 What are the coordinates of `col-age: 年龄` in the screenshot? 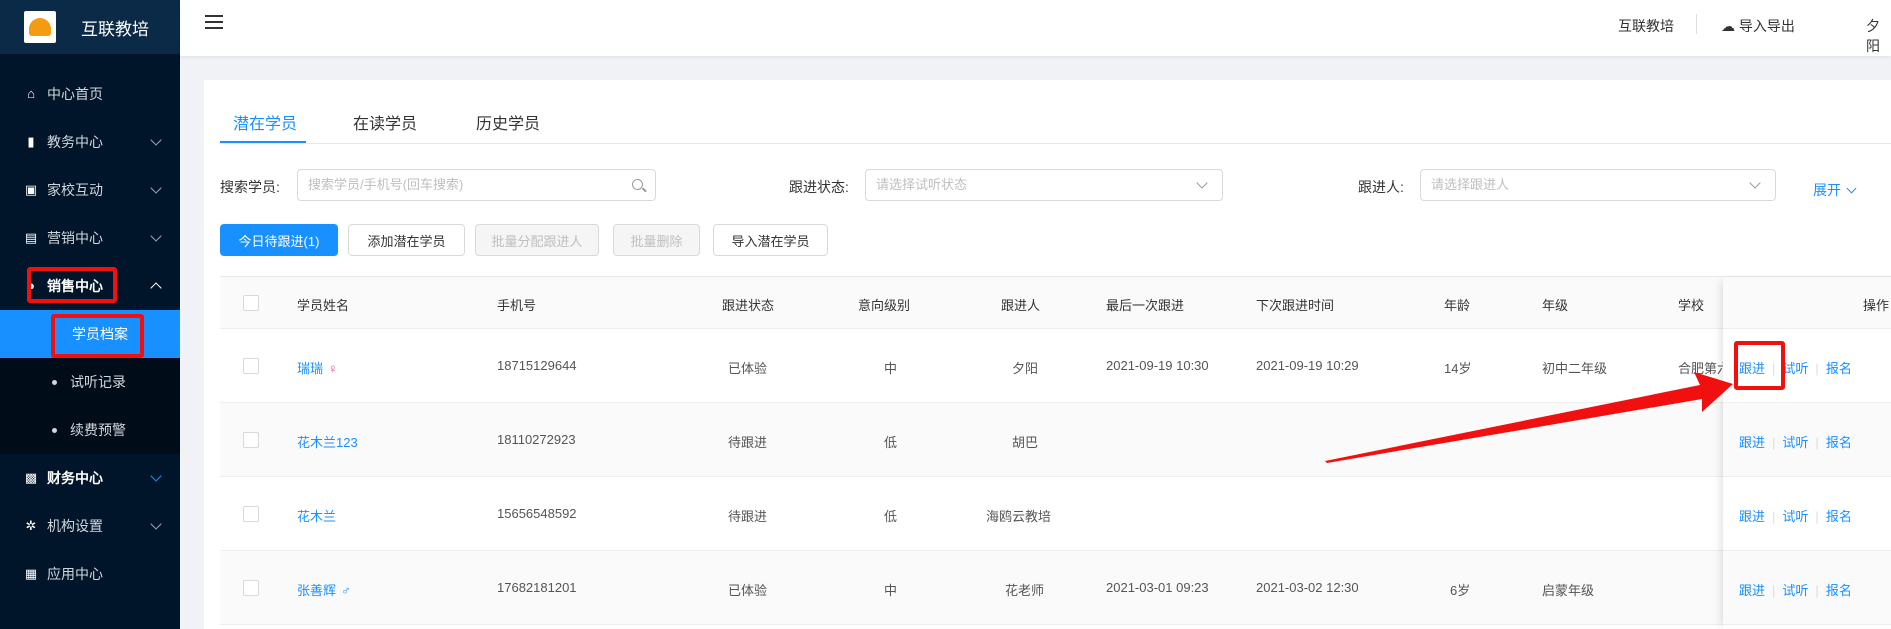 It's located at (1457, 305).